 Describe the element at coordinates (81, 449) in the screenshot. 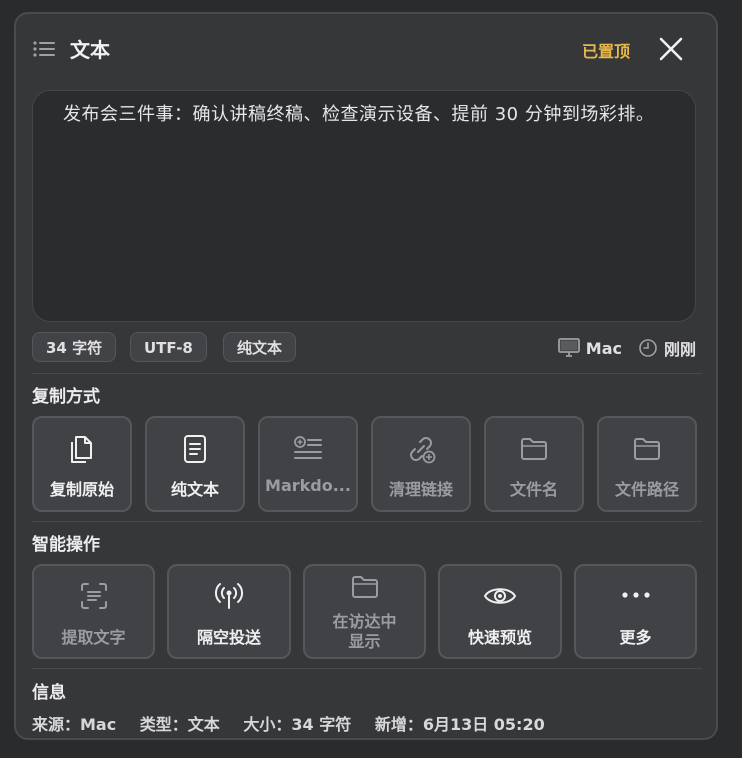

I see `copy-icon` at that location.